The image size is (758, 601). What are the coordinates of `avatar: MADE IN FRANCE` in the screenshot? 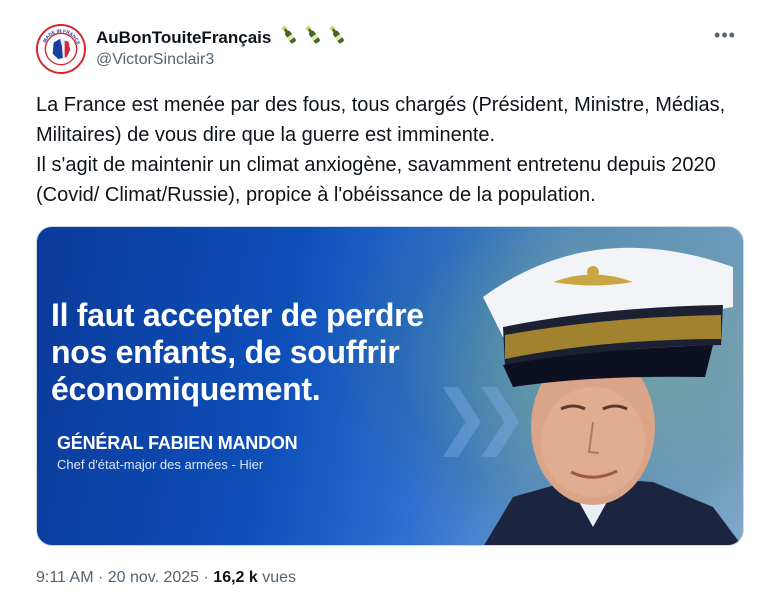 It's located at (61, 49).